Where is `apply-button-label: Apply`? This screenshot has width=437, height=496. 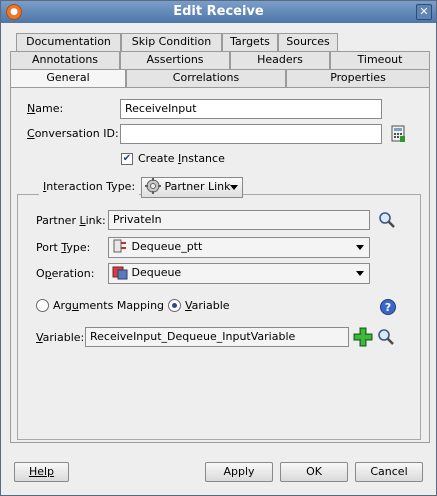 apply-button-label: Apply is located at coordinates (239, 471).